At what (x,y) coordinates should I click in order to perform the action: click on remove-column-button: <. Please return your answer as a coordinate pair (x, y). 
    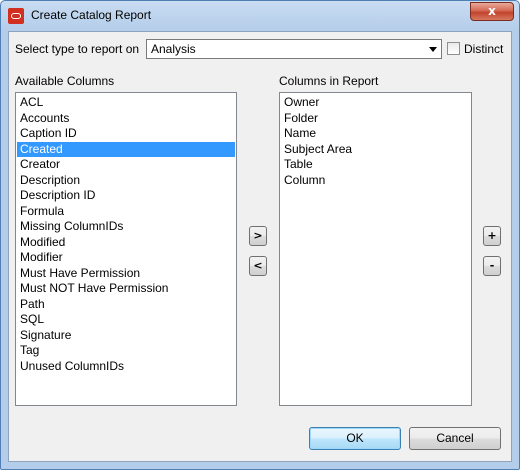
    Looking at the image, I should click on (258, 266).